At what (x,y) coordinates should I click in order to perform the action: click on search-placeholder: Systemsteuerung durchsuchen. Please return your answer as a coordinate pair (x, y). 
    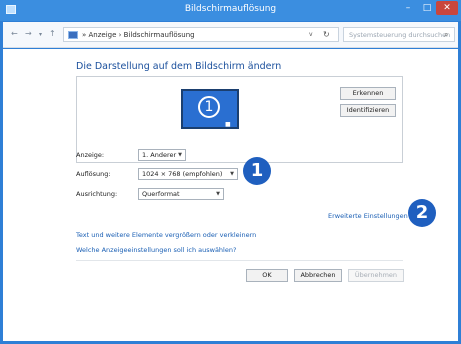
    Looking at the image, I should click on (400, 35).